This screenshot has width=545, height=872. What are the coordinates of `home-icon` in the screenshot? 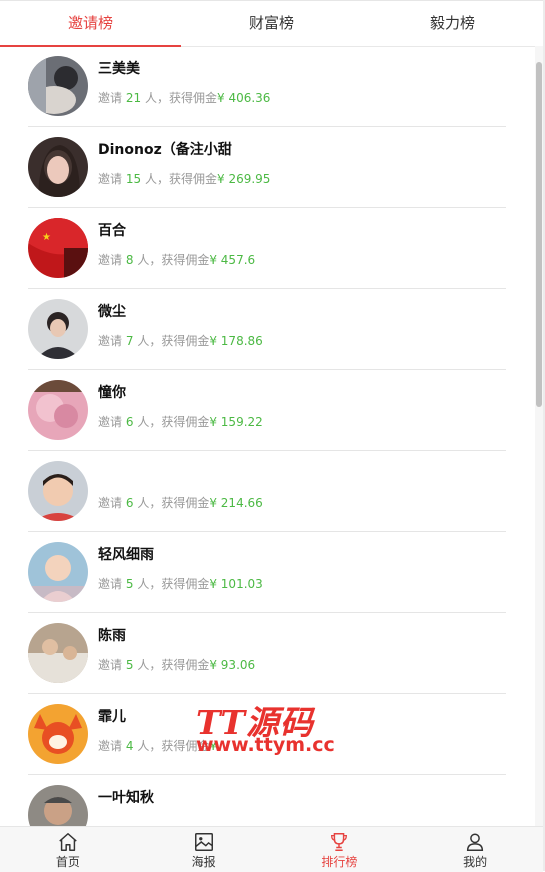 It's located at (68, 842).